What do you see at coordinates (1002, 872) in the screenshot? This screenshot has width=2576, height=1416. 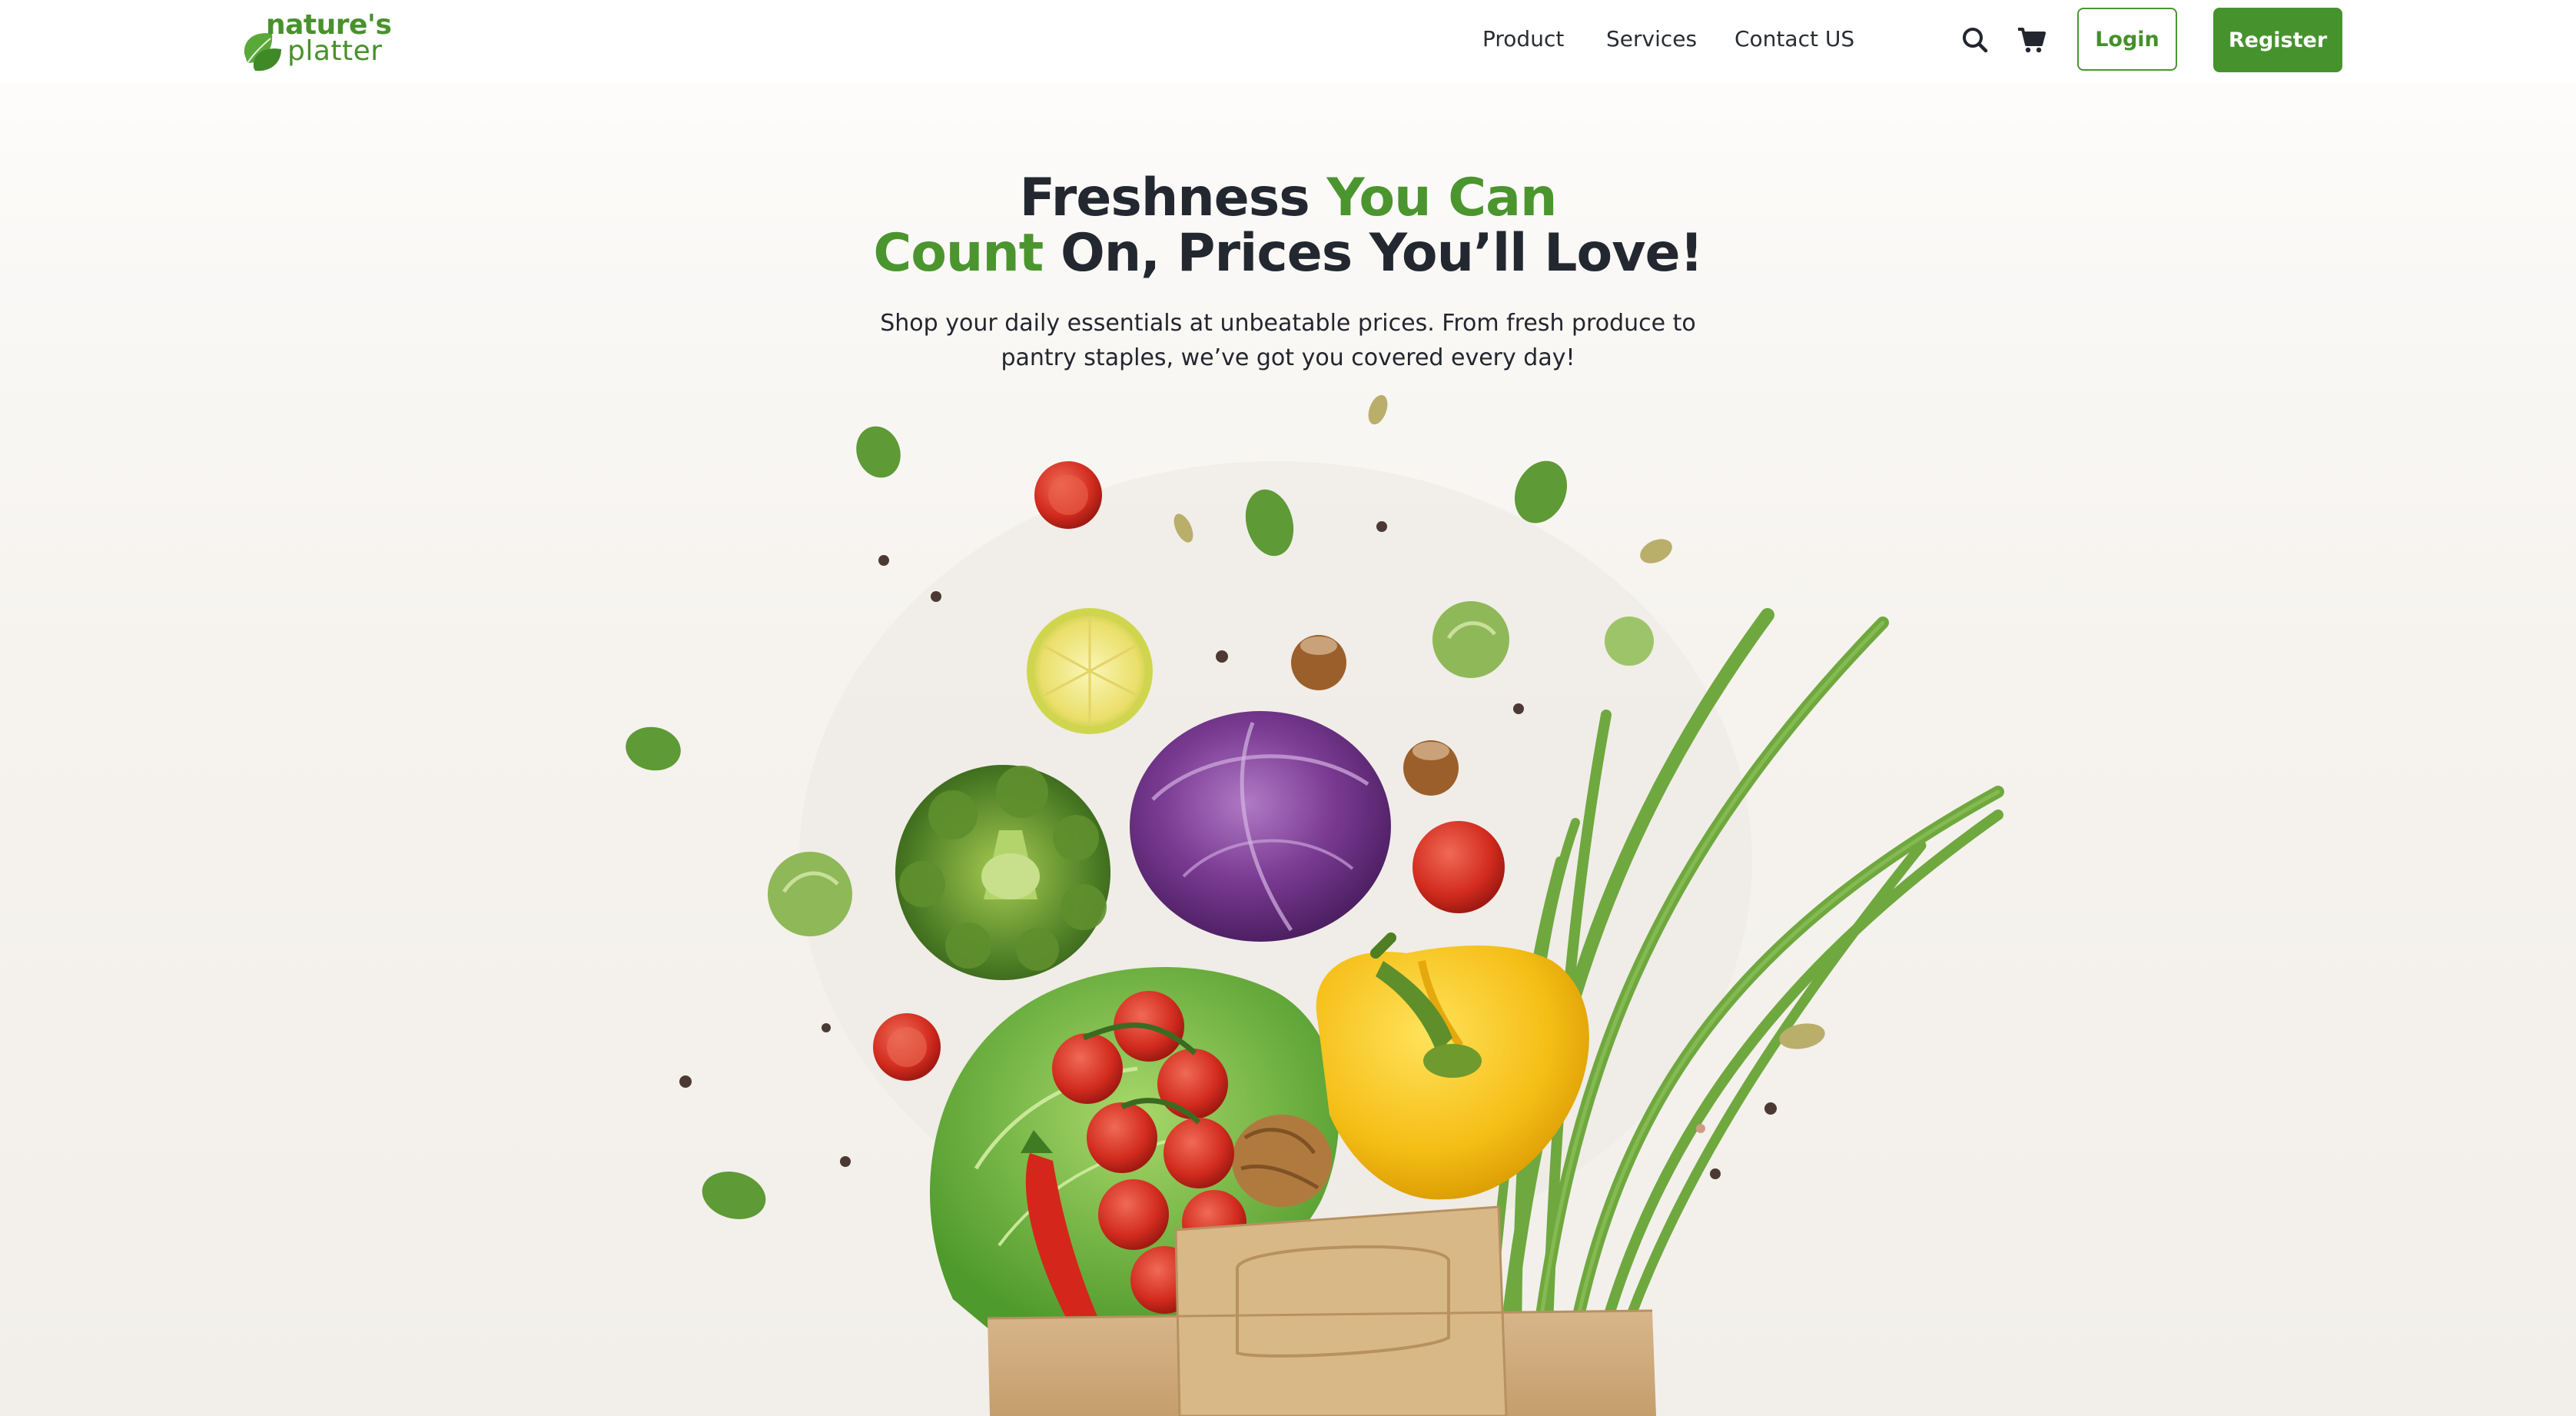 I see `broccoli` at bounding box center [1002, 872].